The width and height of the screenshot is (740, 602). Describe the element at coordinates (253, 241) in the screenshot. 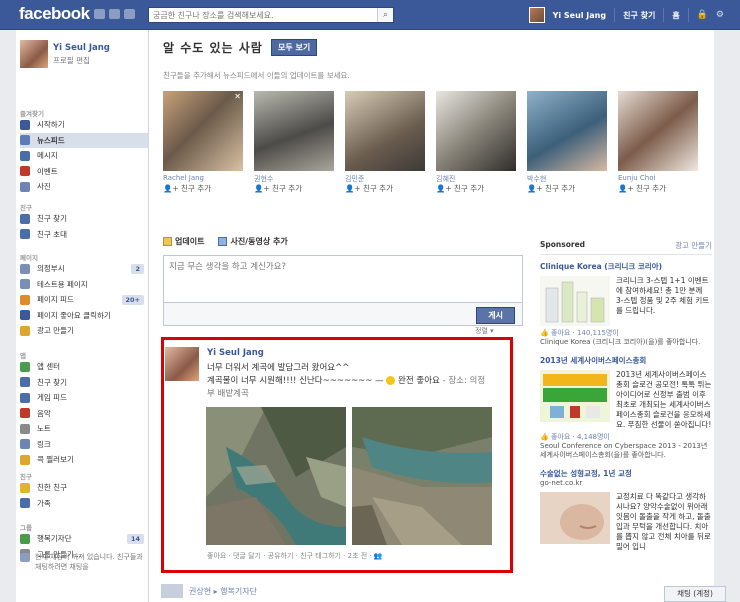

I see `add-photo-tab: 사진/동영상 추가` at that location.